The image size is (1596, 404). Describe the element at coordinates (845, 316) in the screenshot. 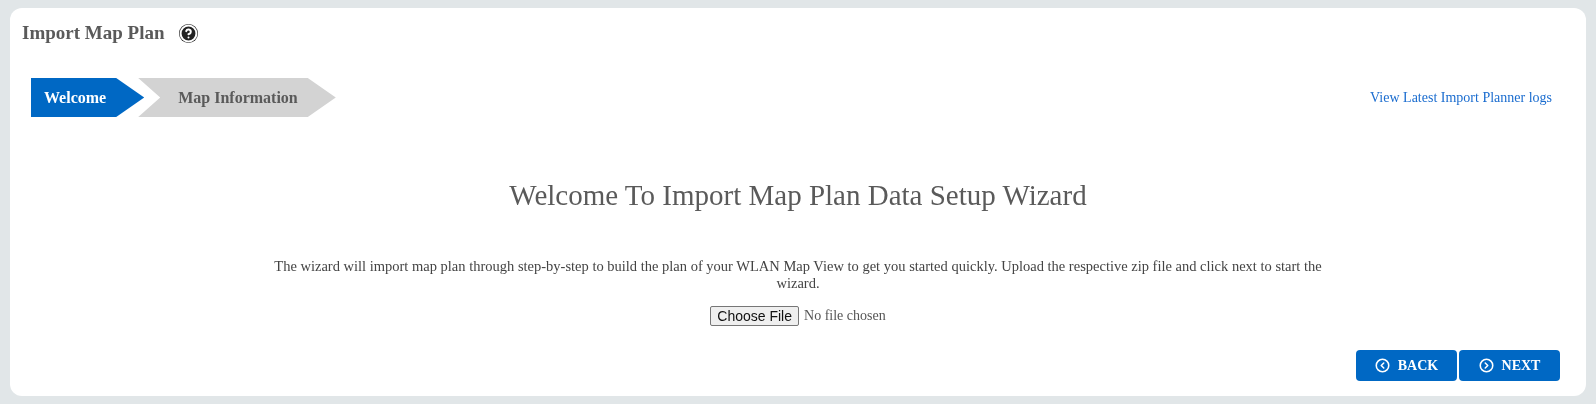

I see `file-status: No file chosen` at that location.